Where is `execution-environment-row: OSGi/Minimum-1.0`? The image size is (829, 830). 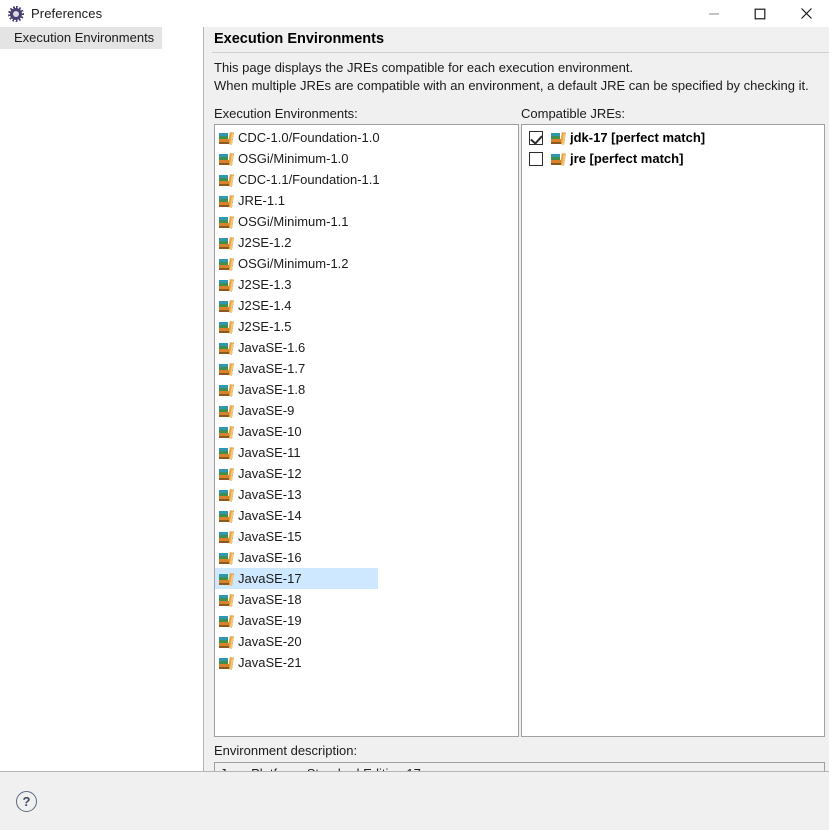
execution-environment-row: OSGi/Minimum-1.0 is located at coordinates (366, 158).